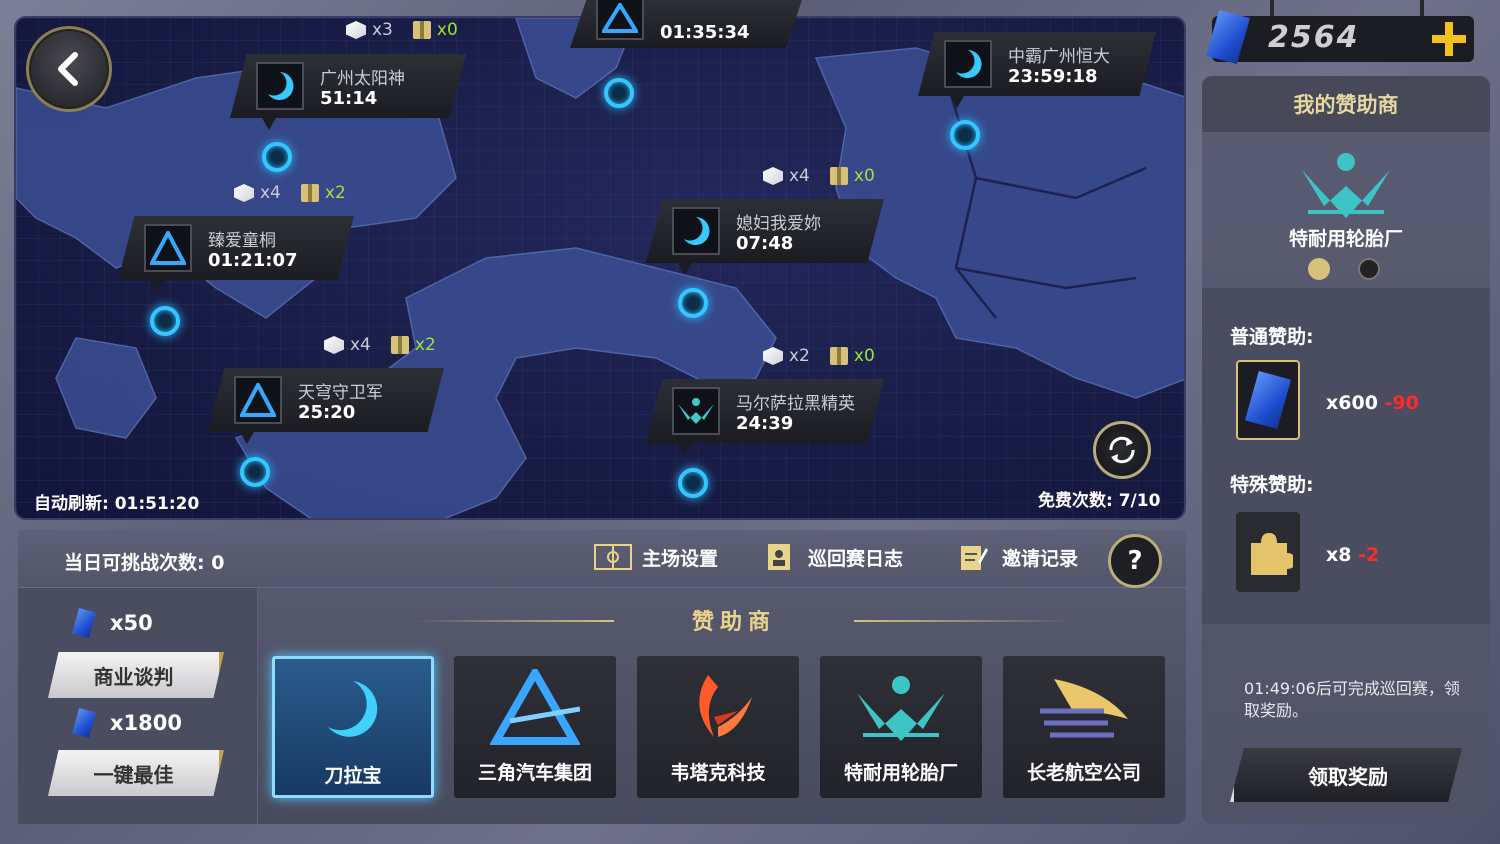 The image size is (1500, 844). I want to click on help-button: ?, so click(1135, 561).